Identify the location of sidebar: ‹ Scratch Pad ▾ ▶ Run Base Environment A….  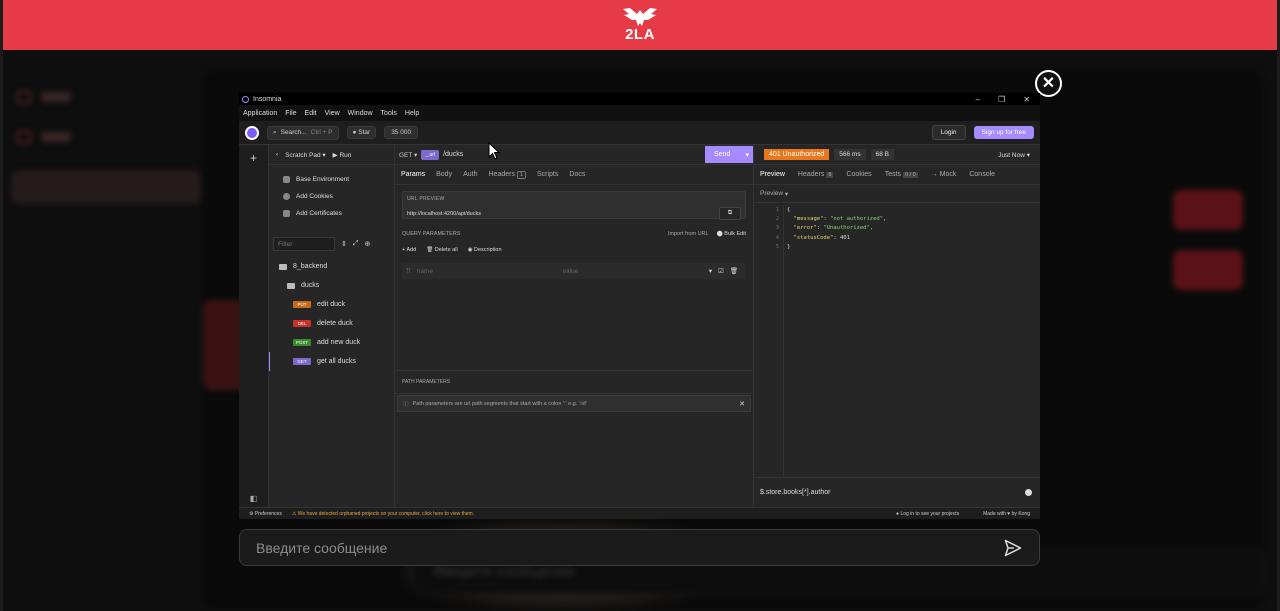
(332, 326).